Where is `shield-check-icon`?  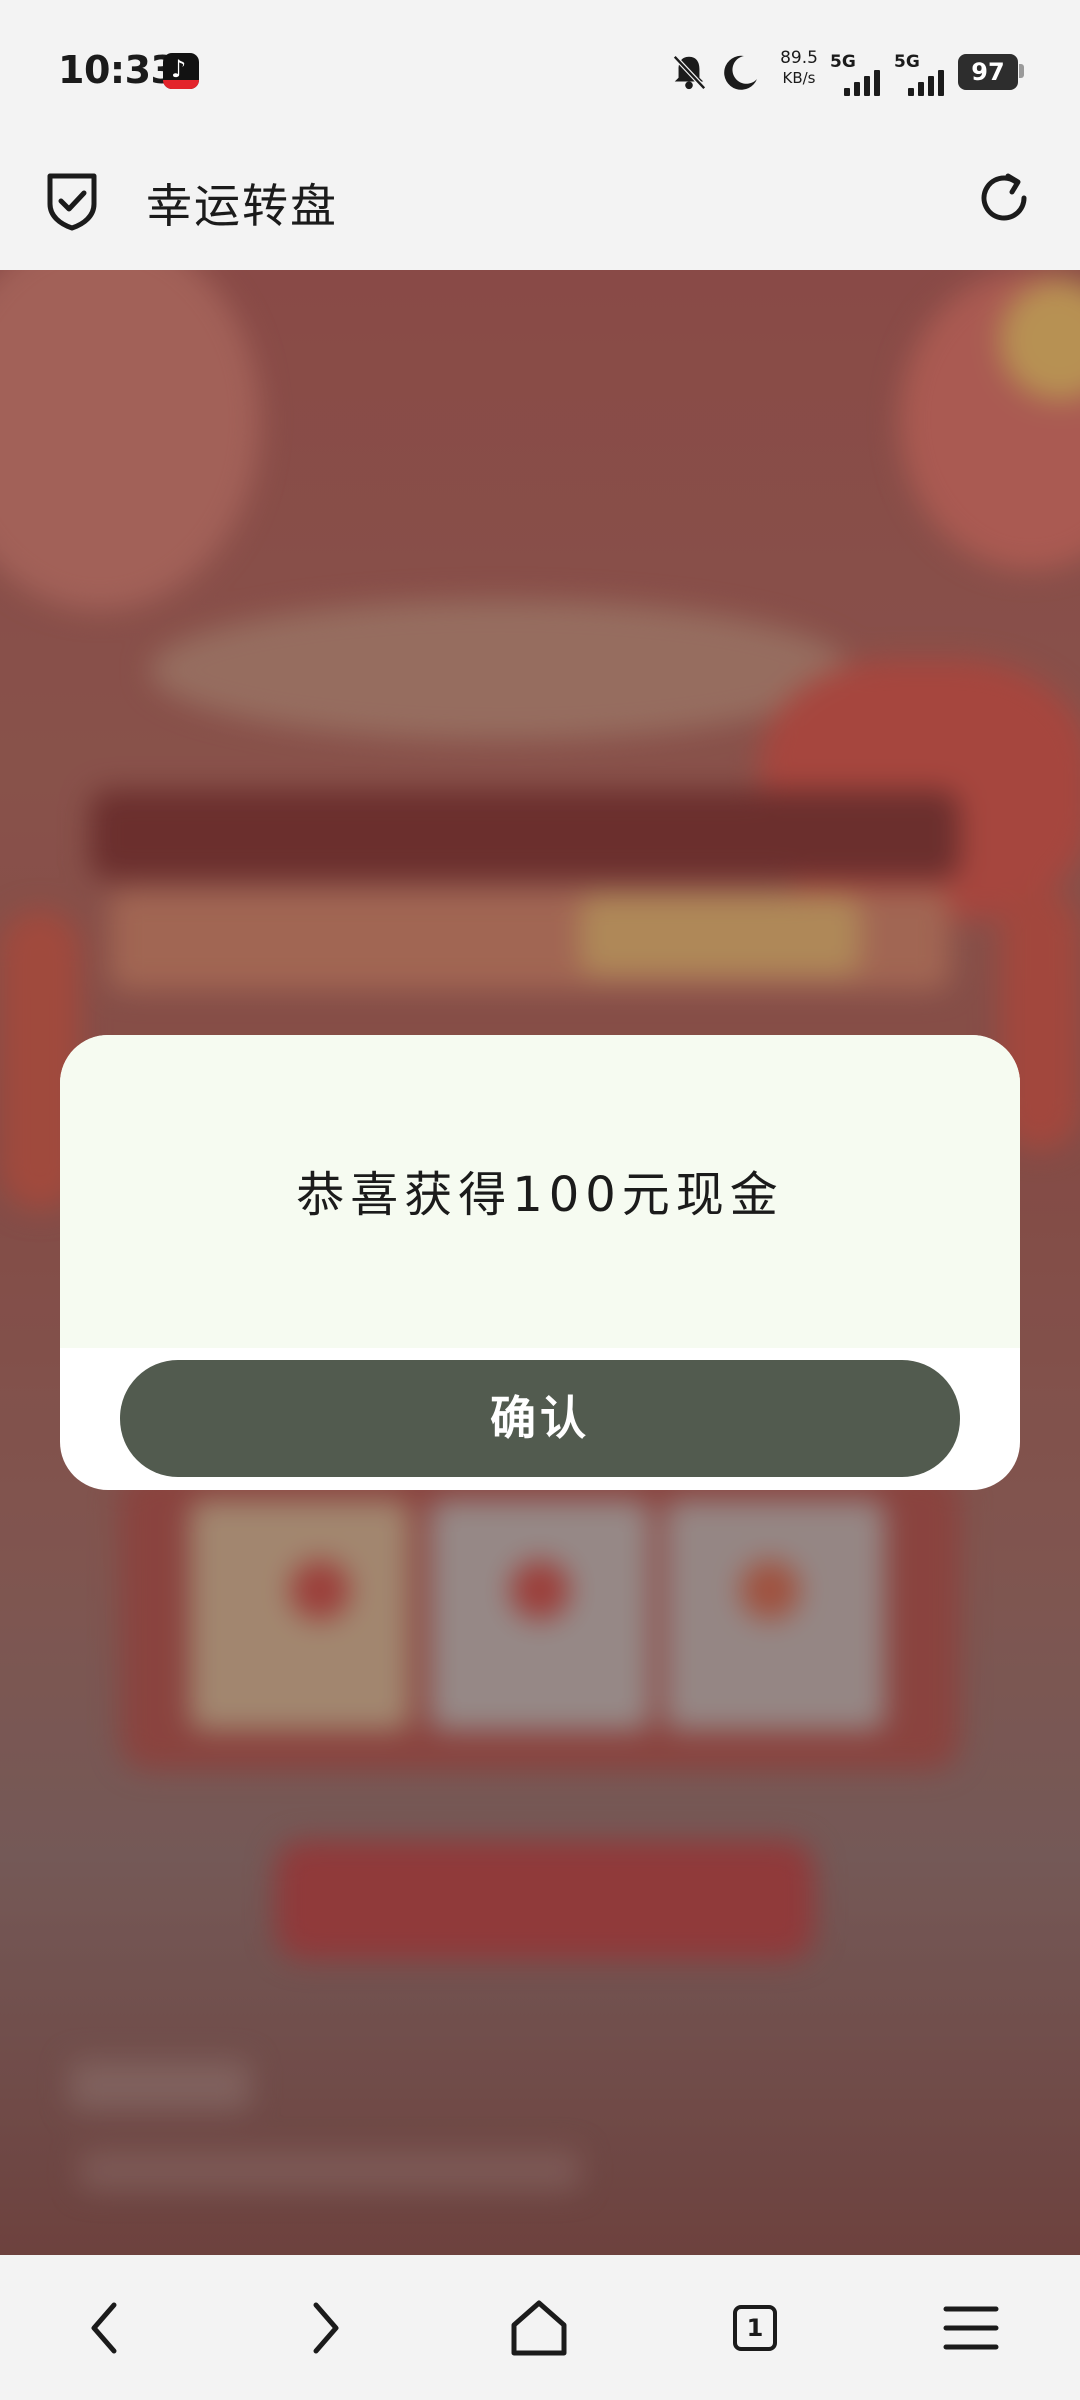 shield-check-icon is located at coordinates (72, 201).